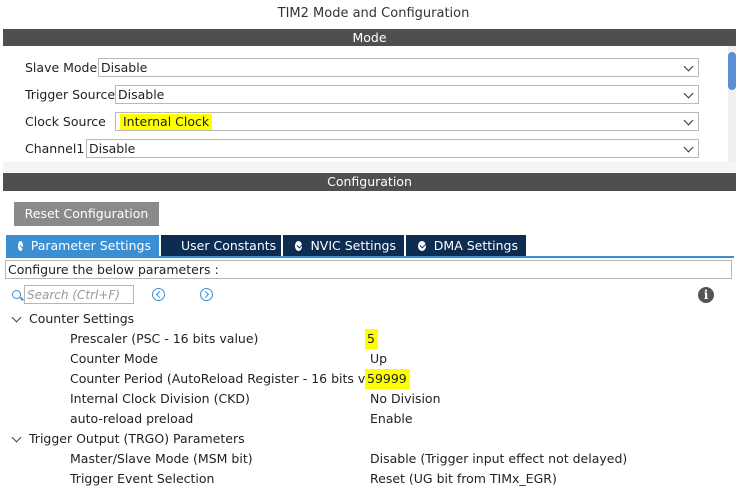  I want to click on param-name-counter-mode: Counter Mode, so click(114, 359).